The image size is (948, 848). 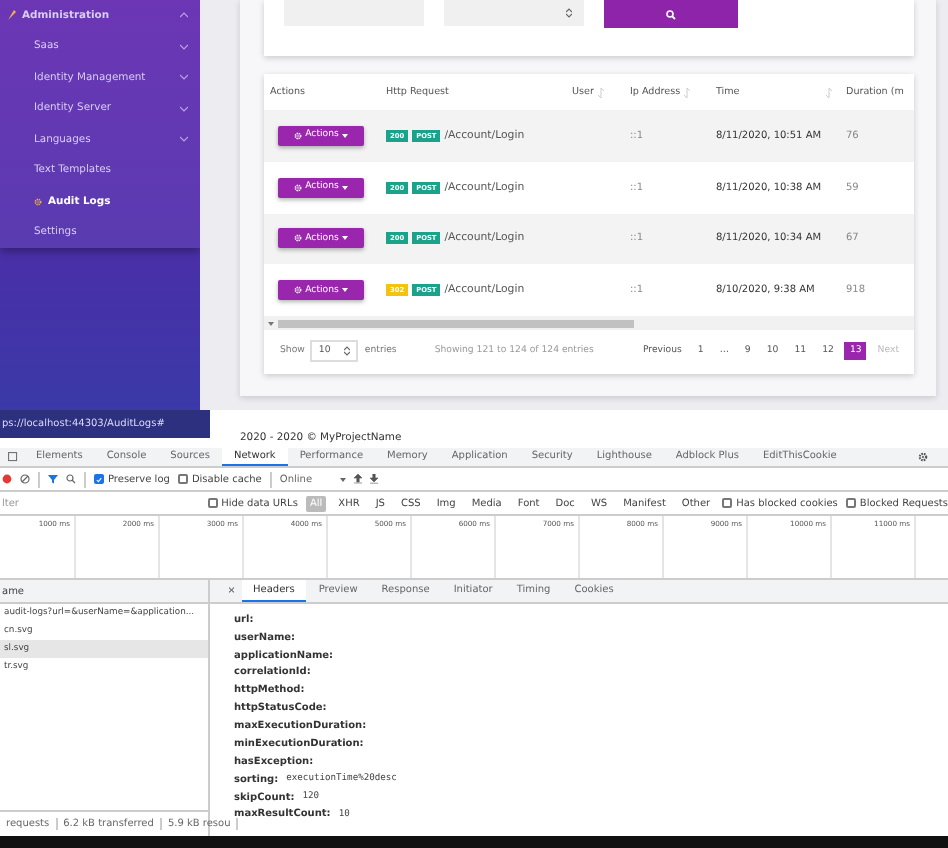 What do you see at coordinates (358, 479) in the screenshot?
I see `upload-icon` at bounding box center [358, 479].